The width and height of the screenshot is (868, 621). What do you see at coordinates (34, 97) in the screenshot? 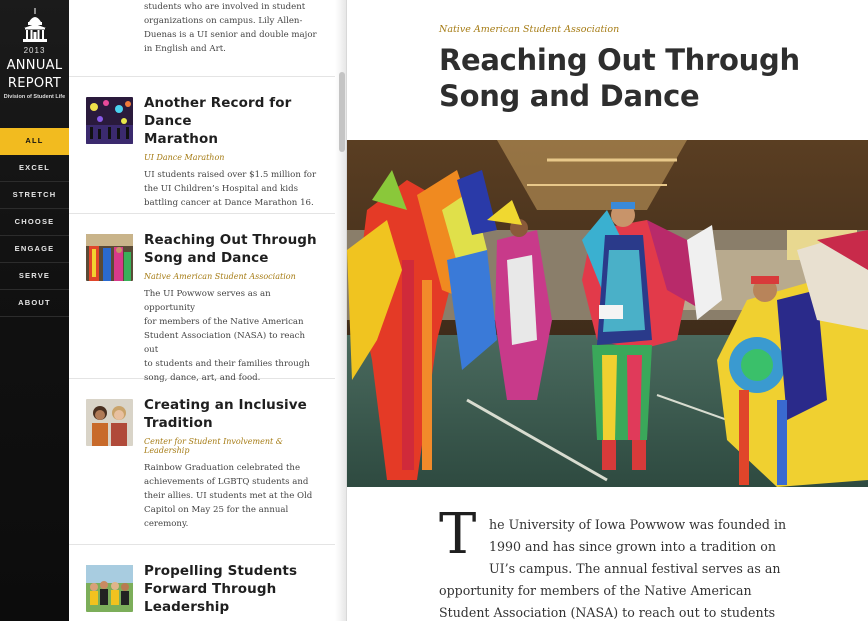
I see `logo-subtitle: Division of Student Life` at bounding box center [34, 97].